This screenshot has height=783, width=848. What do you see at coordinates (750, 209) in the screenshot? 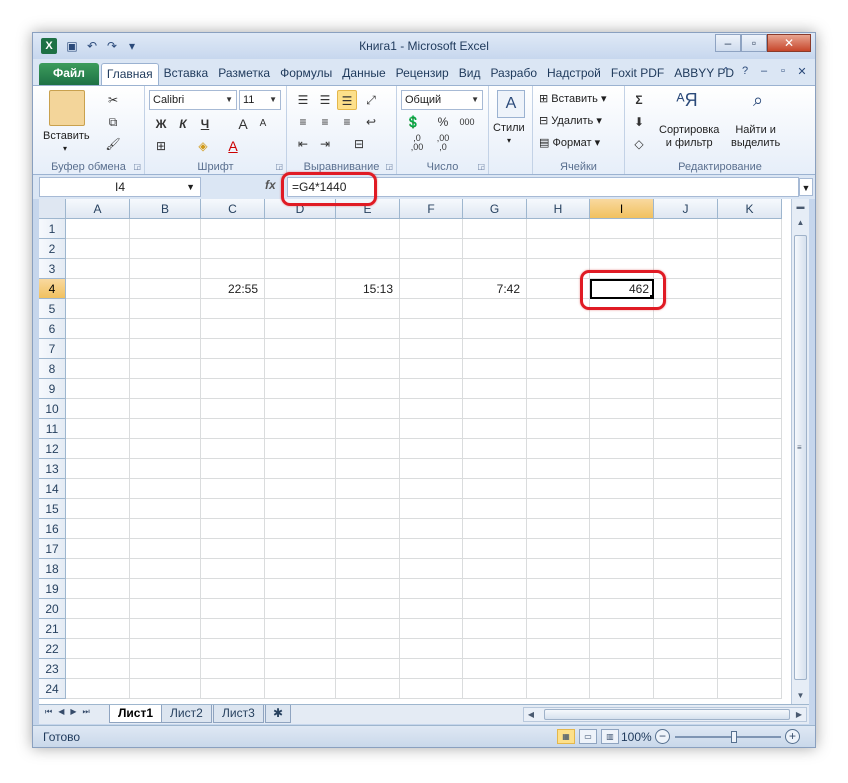
I see `column-header: K` at bounding box center [750, 209].